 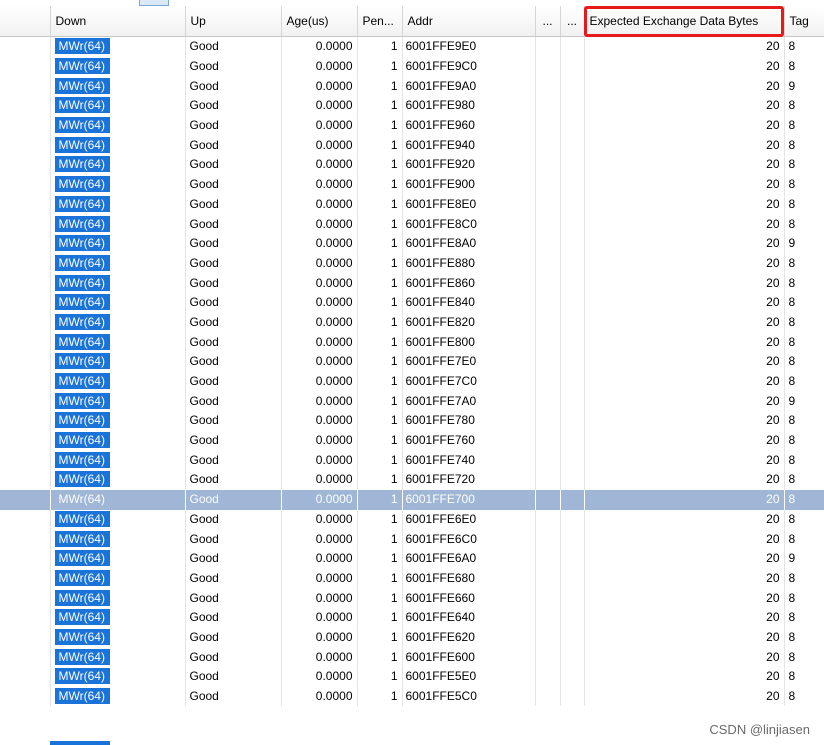 I want to click on row-header-column, so click(x=25, y=21).